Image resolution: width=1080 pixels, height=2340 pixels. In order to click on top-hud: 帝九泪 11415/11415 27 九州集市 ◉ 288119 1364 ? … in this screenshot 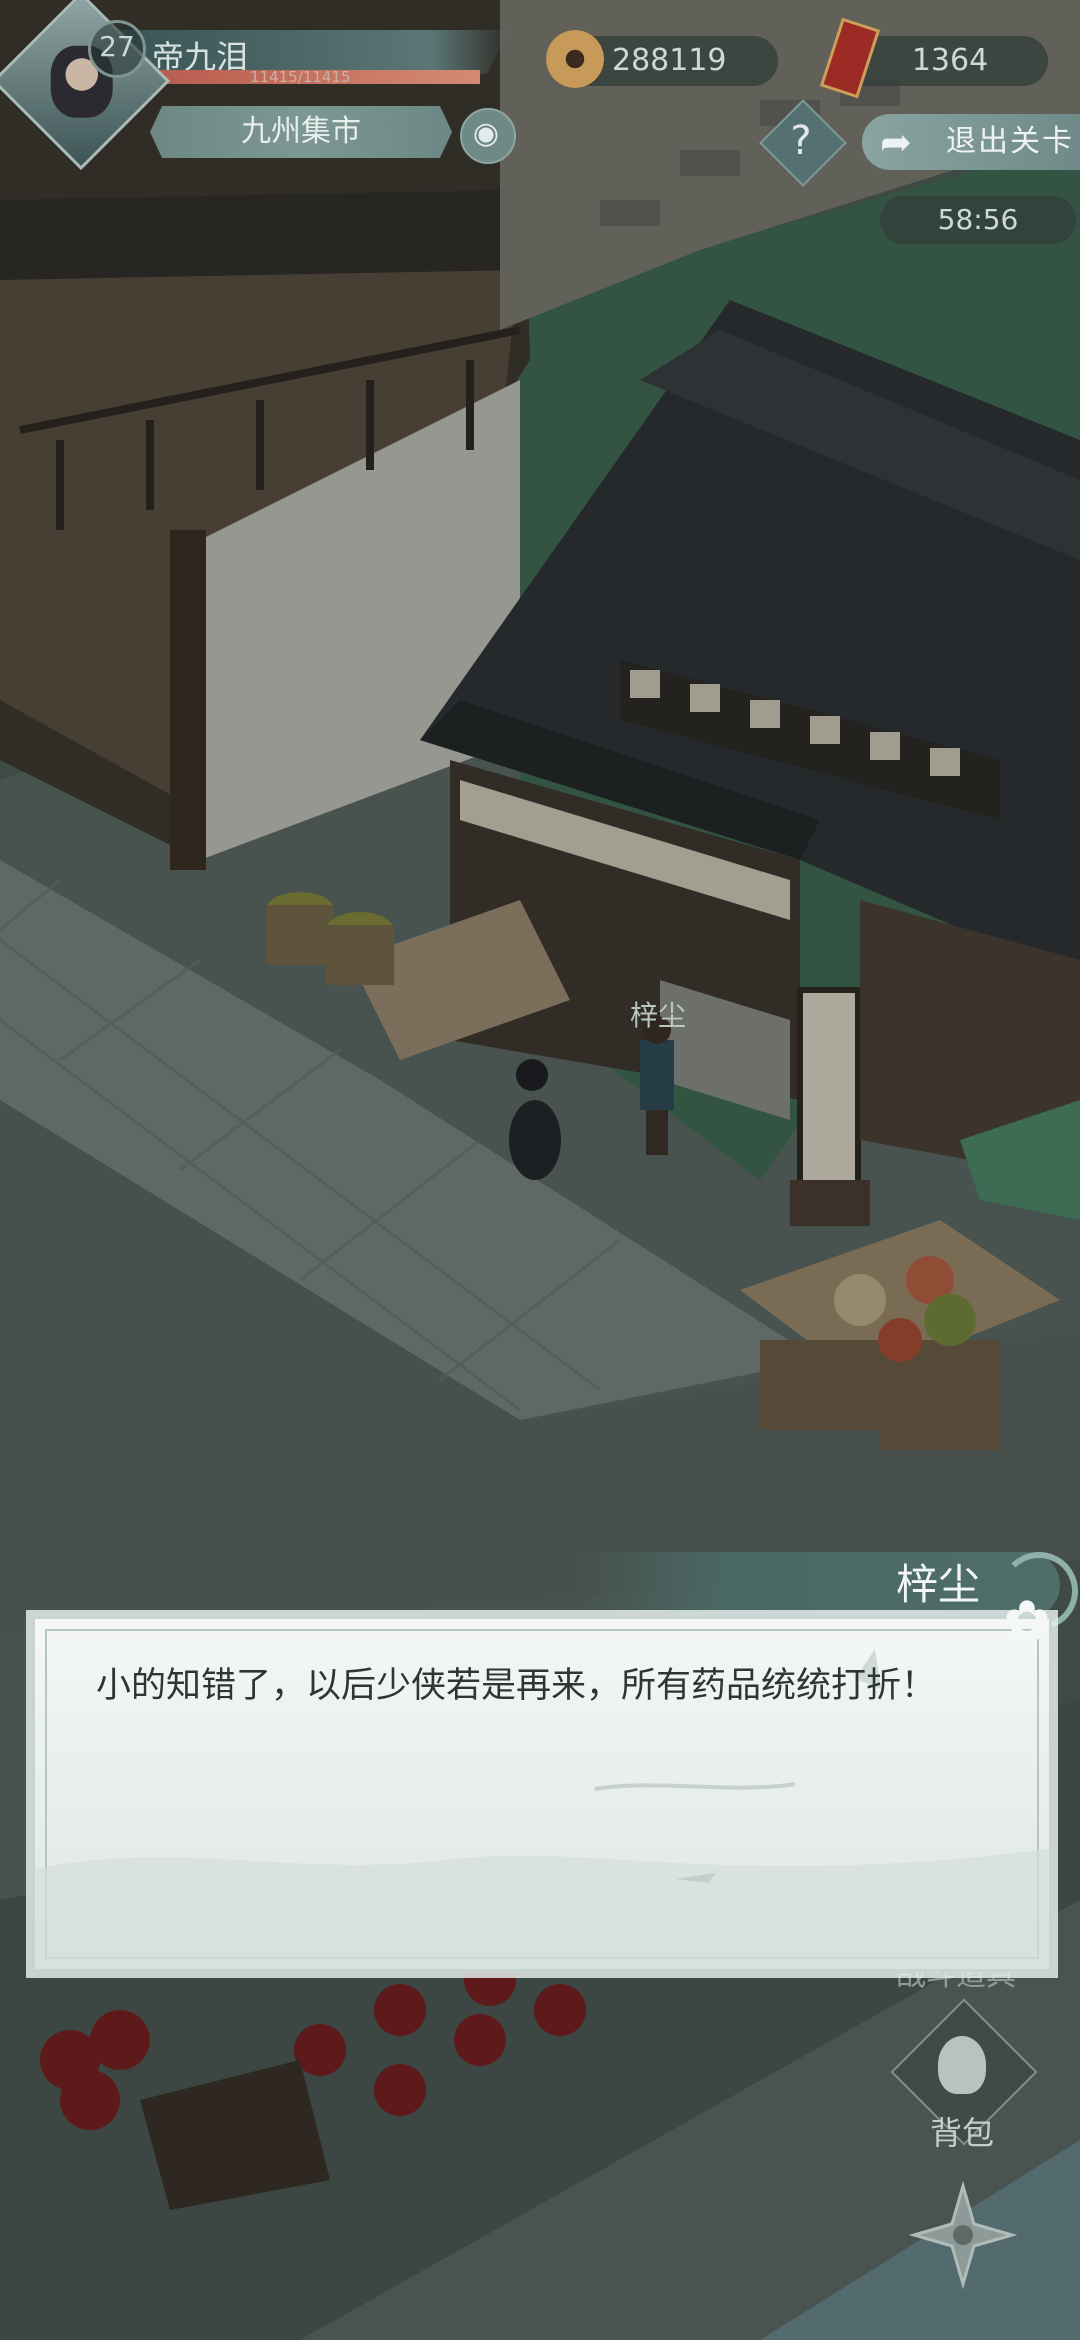, I will do `click(540, 130)`.